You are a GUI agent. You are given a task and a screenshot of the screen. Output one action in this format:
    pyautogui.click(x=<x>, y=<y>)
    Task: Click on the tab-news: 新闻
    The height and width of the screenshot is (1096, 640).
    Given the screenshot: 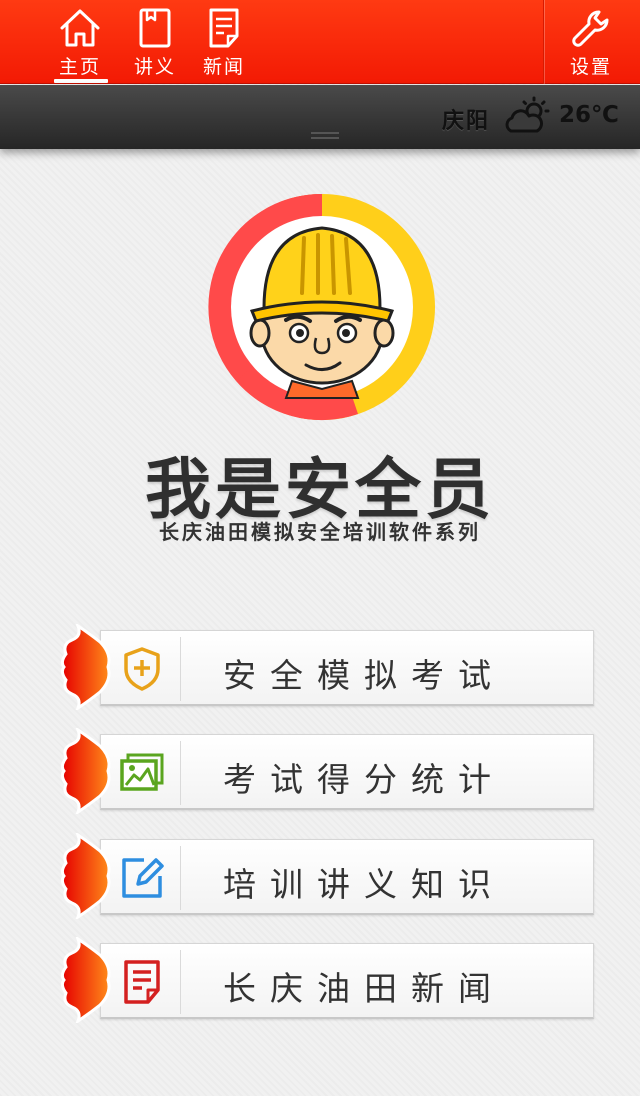 What is the action you would take?
    pyautogui.click(x=224, y=42)
    